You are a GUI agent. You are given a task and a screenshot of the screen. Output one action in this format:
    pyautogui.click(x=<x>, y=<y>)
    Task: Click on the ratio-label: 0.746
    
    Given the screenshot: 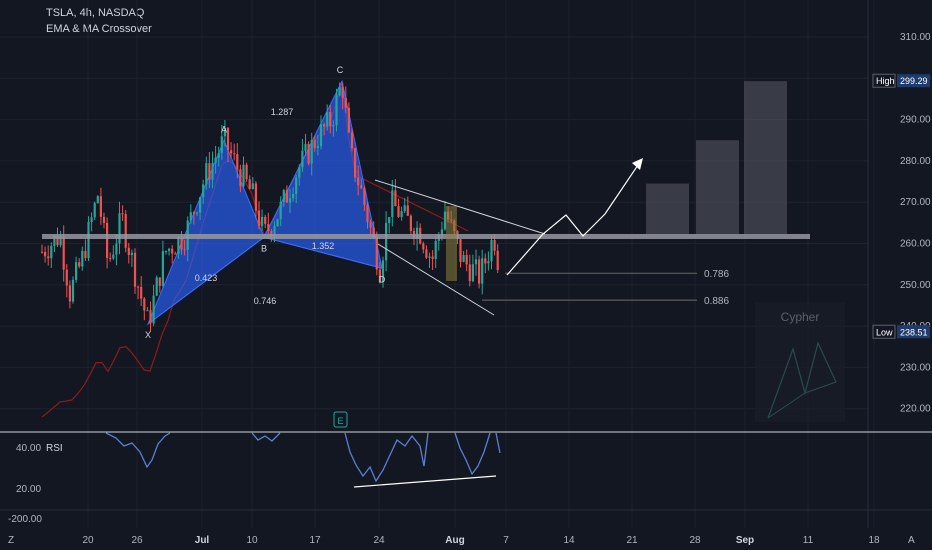 What is the action you would take?
    pyautogui.click(x=265, y=301)
    